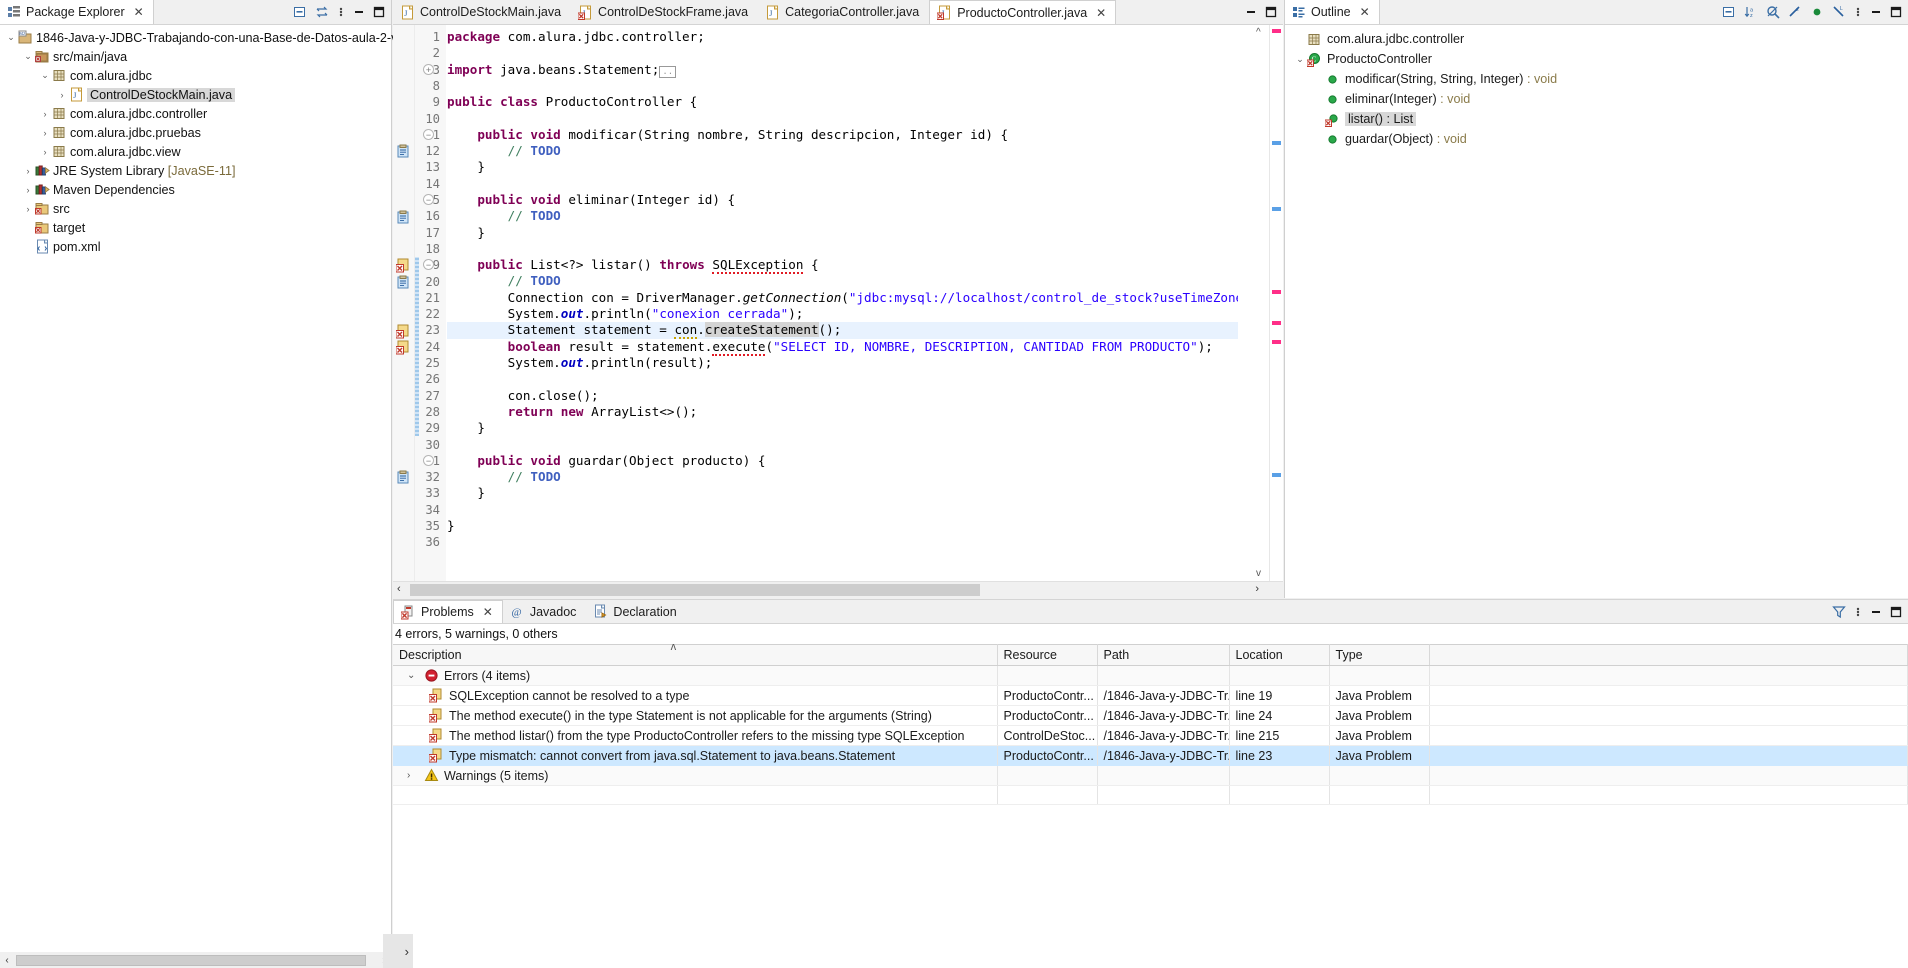 The height and width of the screenshot is (968, 1908). Describe the element at coordinates (842, 37) in the screenshot. I see `code-line: package com.alura.jdbc.controller;` at that location.